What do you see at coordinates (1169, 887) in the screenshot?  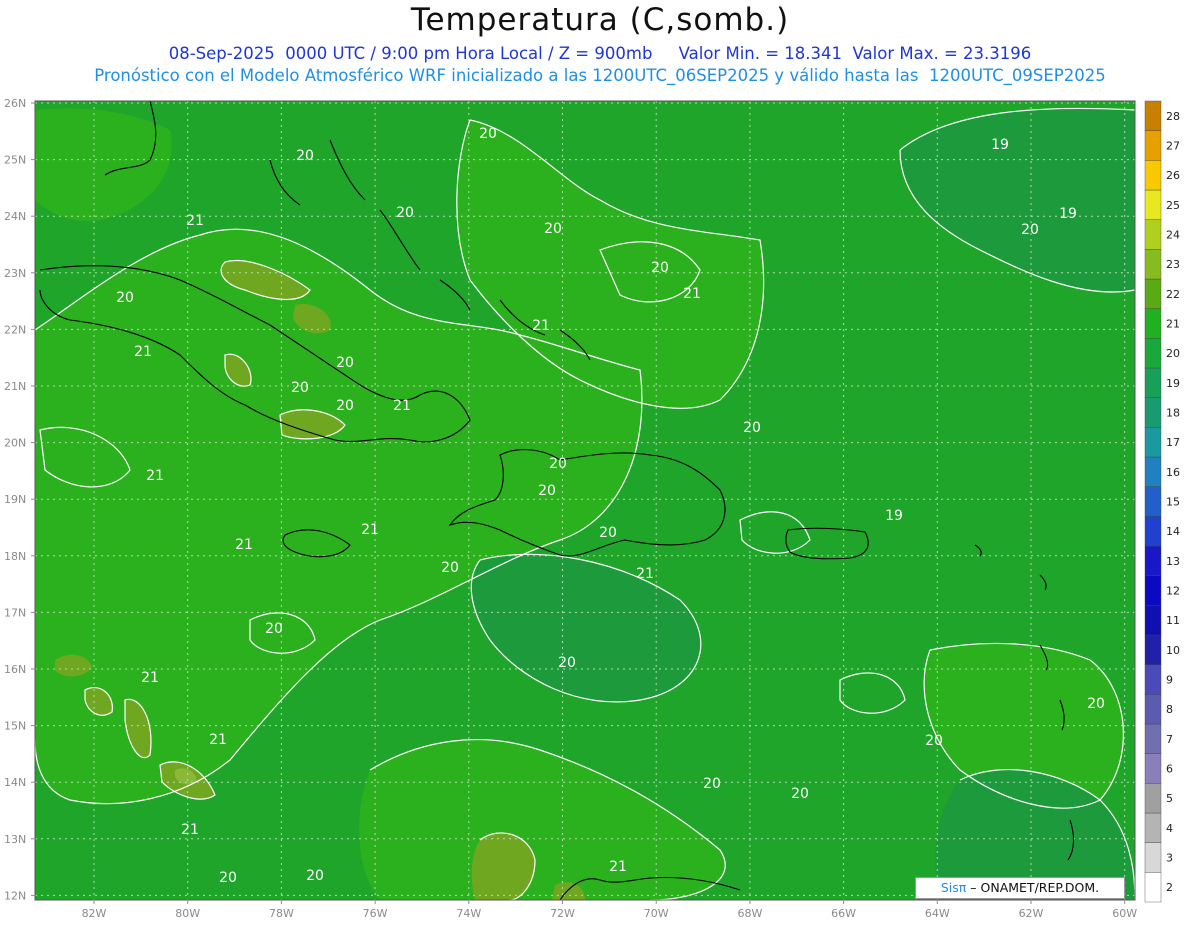 I see `colorbar-label: 2` at bounding box center [1169, 887].